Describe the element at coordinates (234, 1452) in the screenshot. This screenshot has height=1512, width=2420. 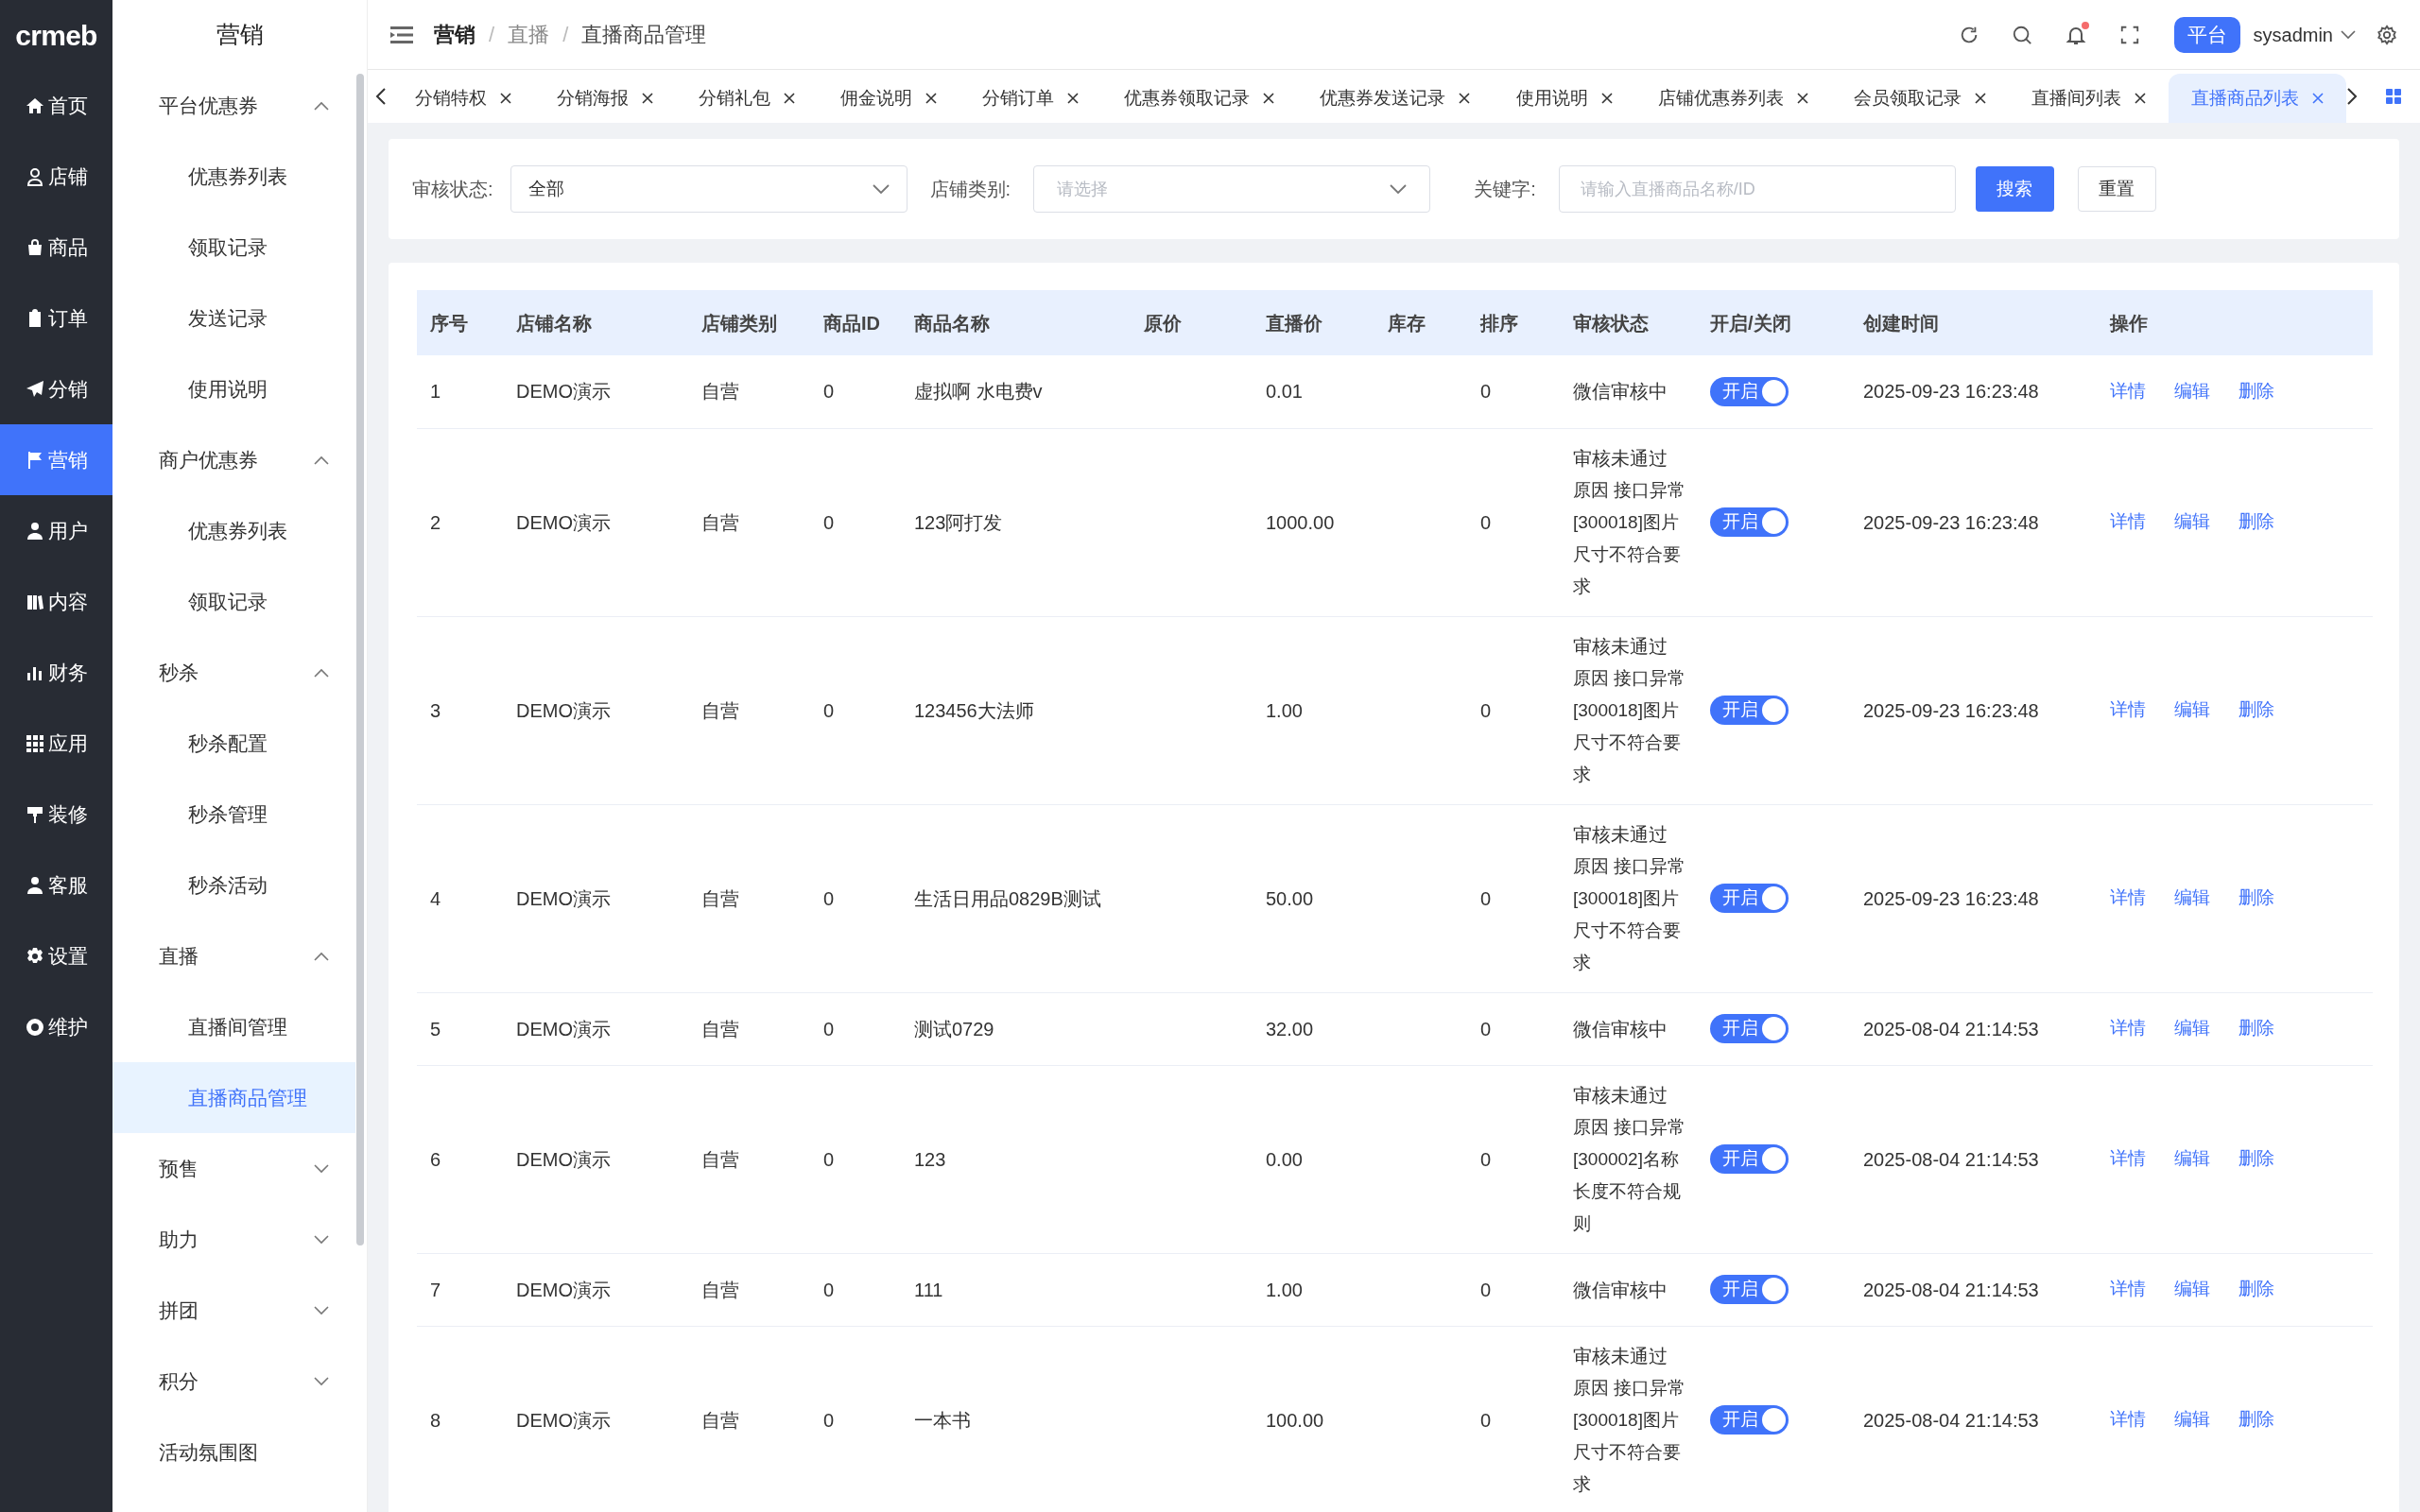
I see `submenu-item: 活动氛围图` at that location.